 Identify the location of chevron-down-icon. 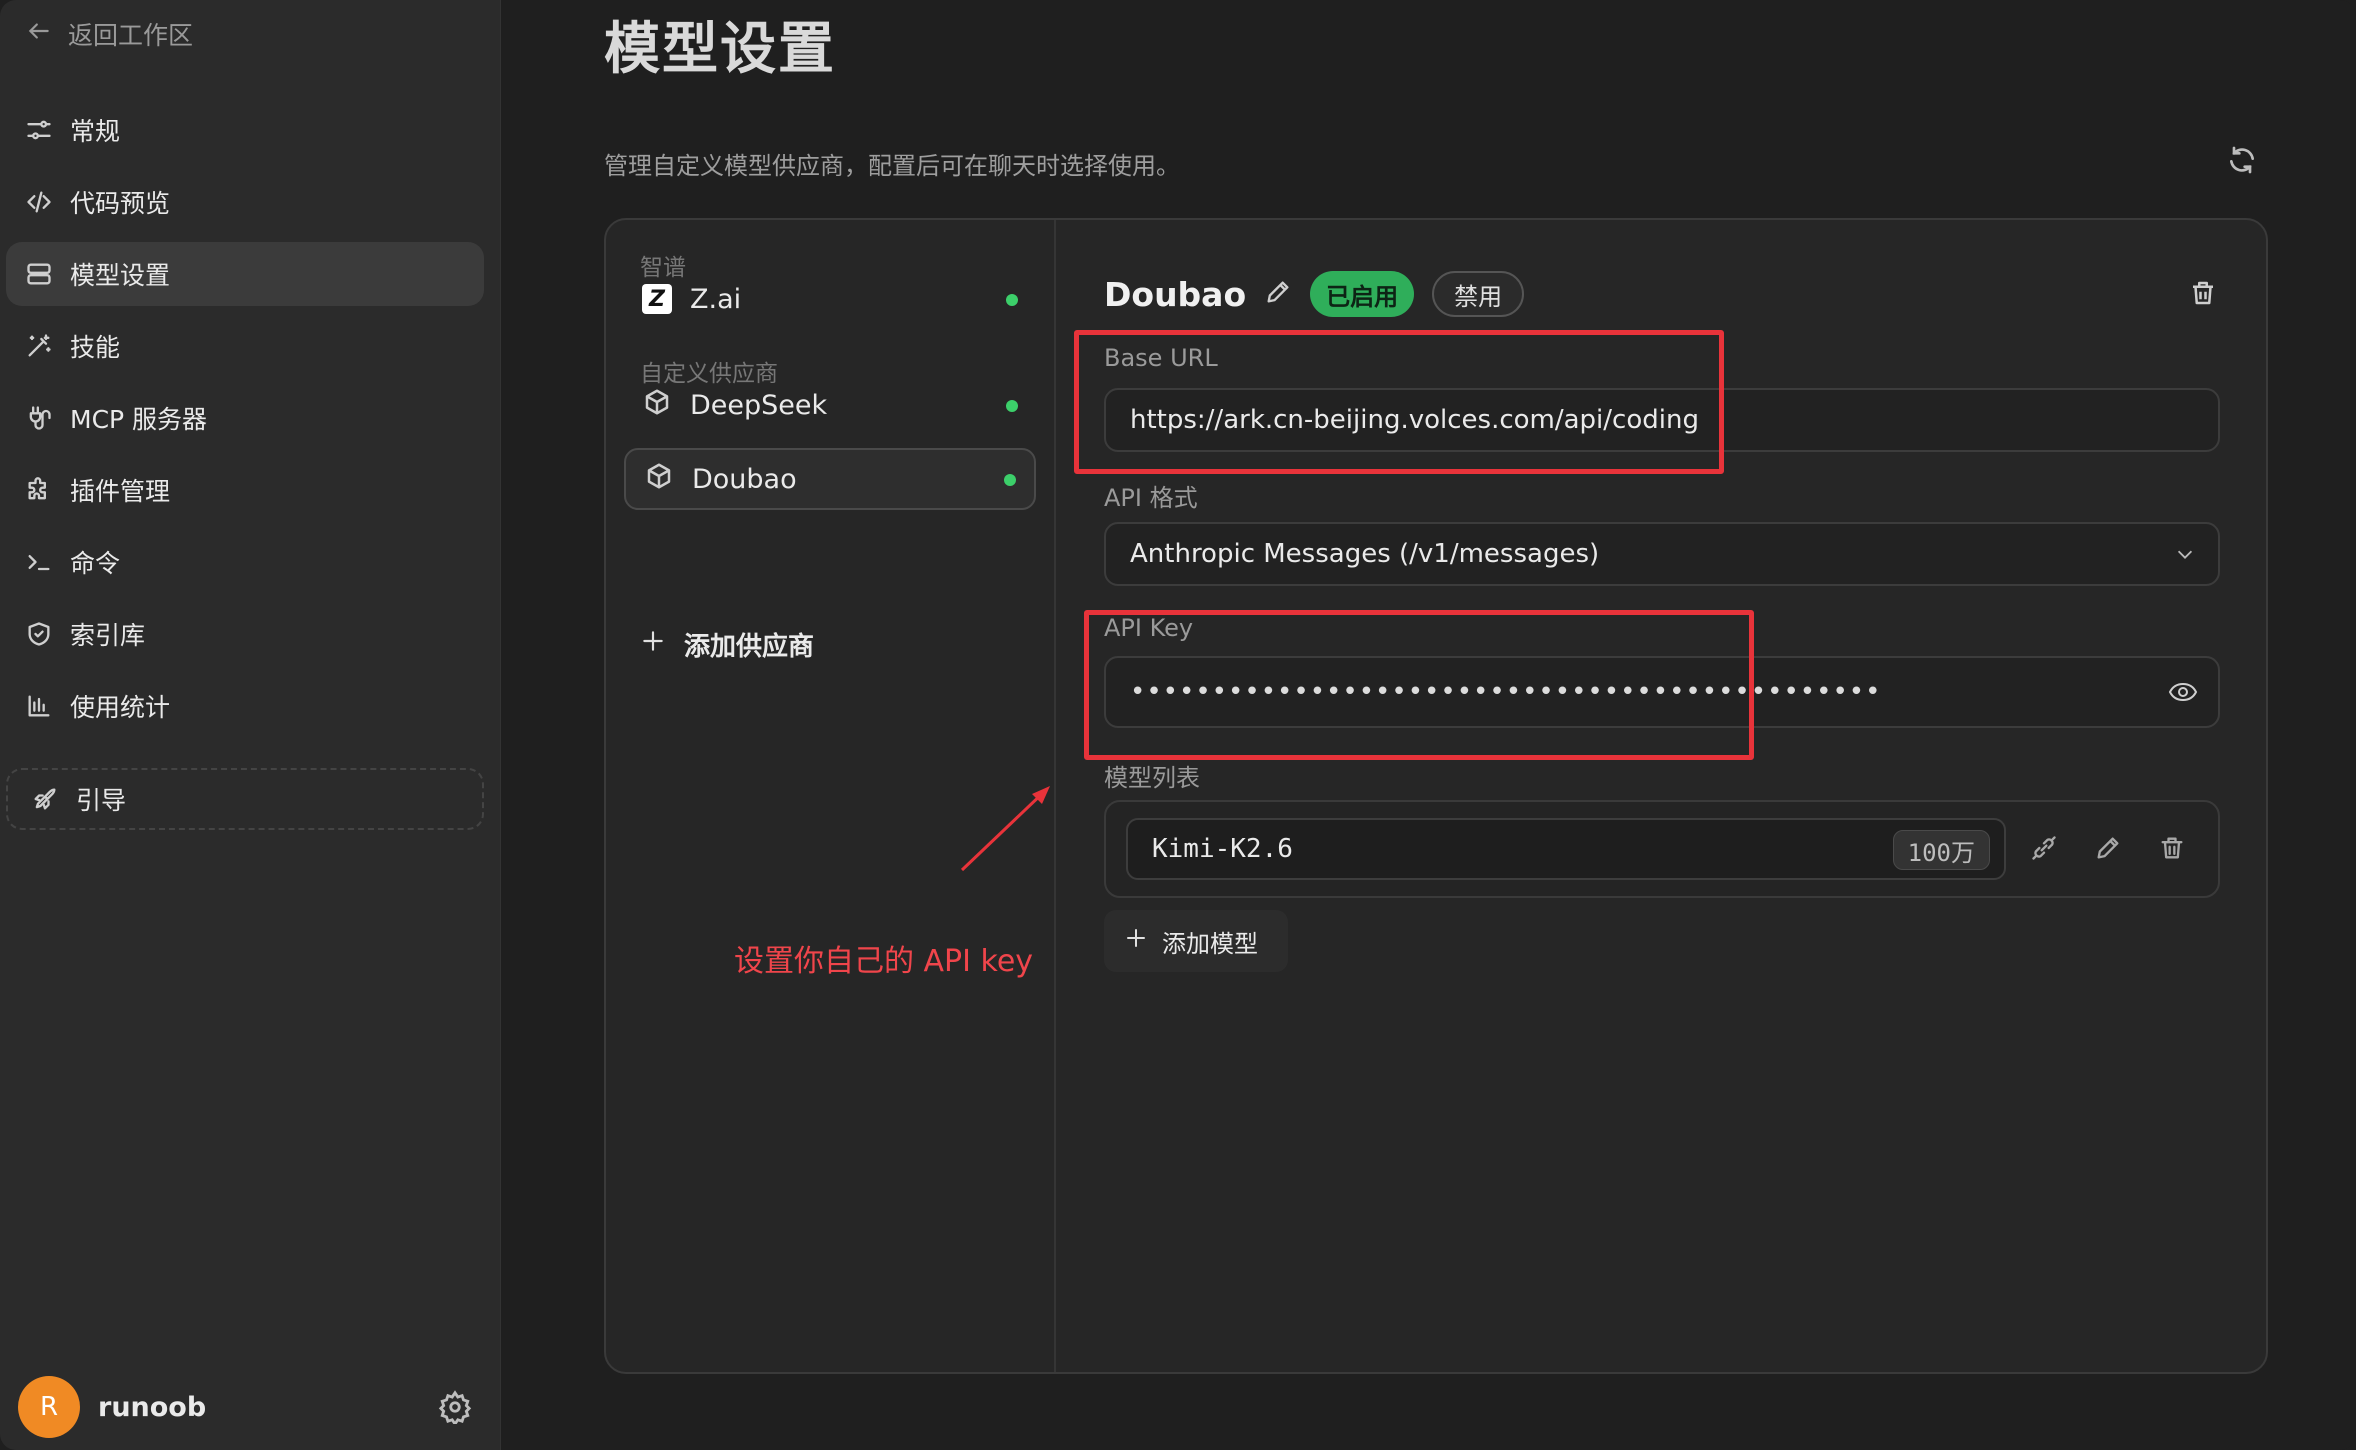
(2185, 557).